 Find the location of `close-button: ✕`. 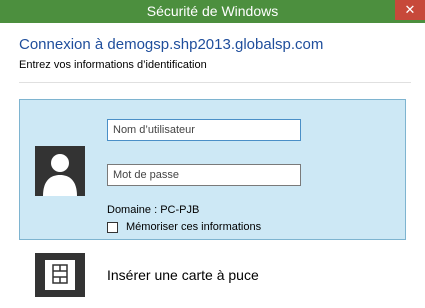

close-button: ✕ is located at coordinates (410, 10).